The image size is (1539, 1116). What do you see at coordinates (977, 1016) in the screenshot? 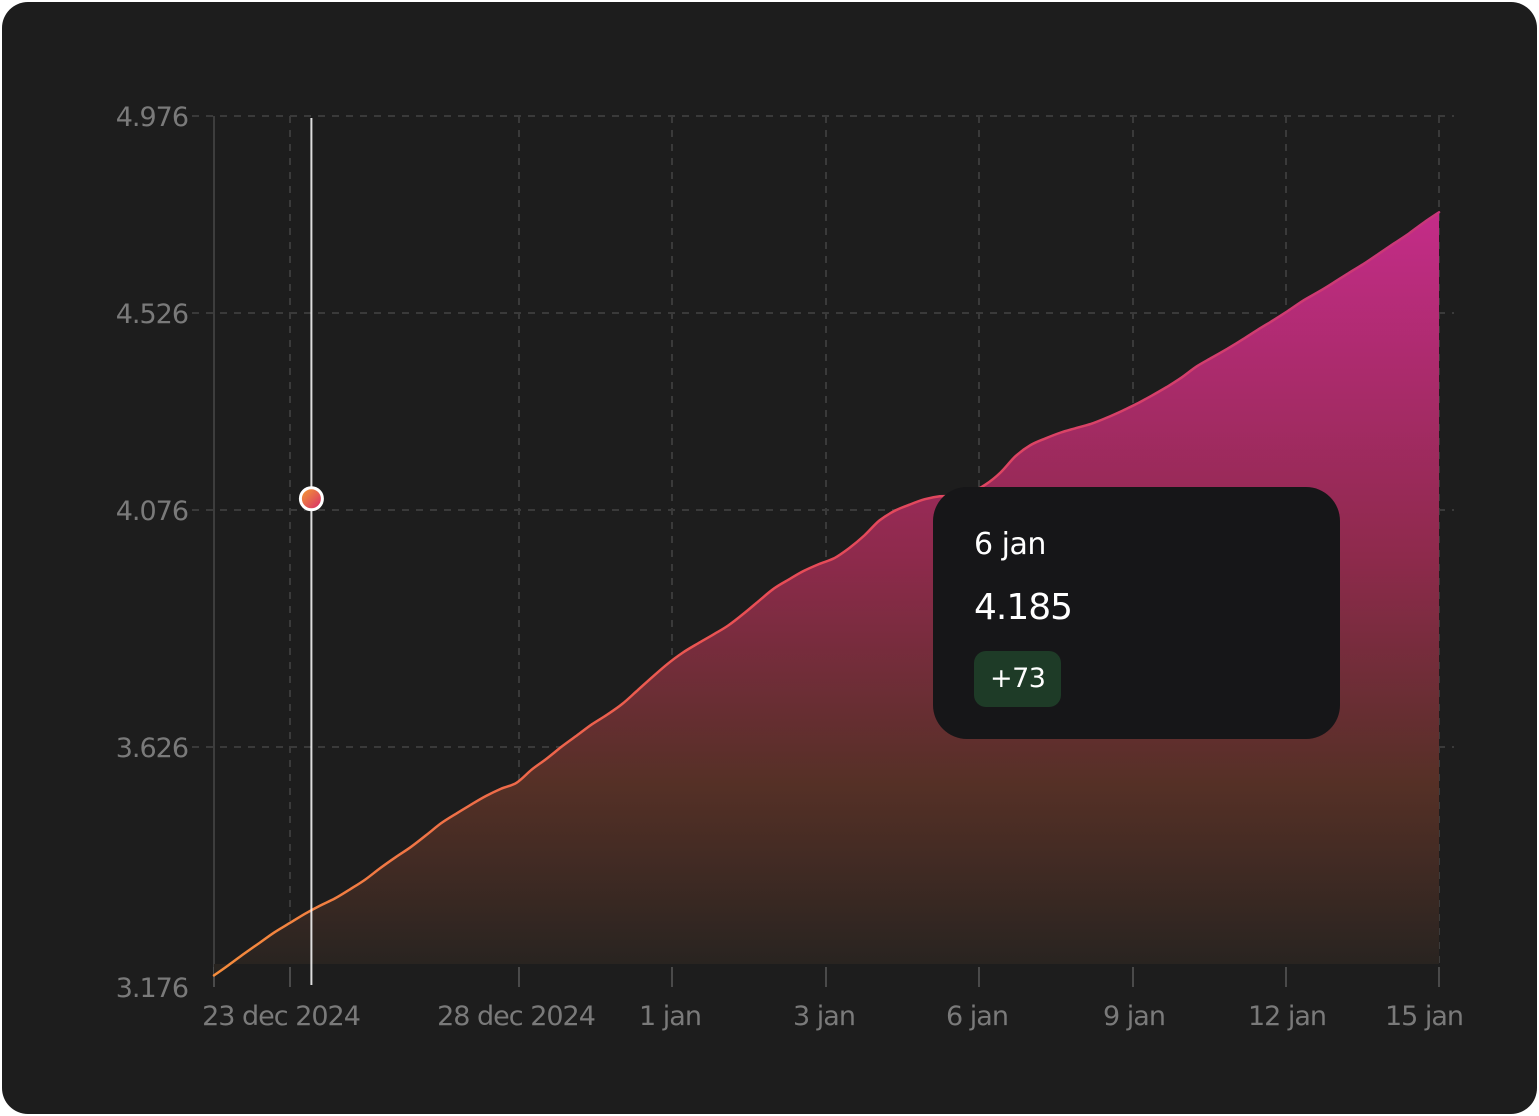
I see `x-tick-label: 6 jan` at bounding box center [977, 1016].